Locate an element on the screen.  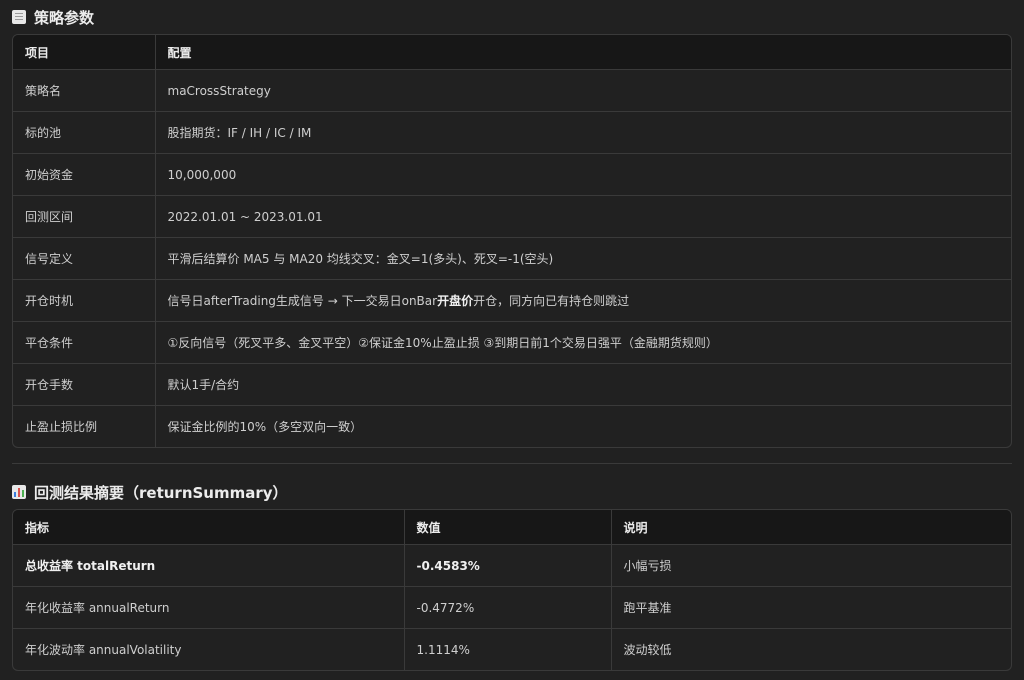
metric-value: -0.4583% is located at coordinates (507, 565).